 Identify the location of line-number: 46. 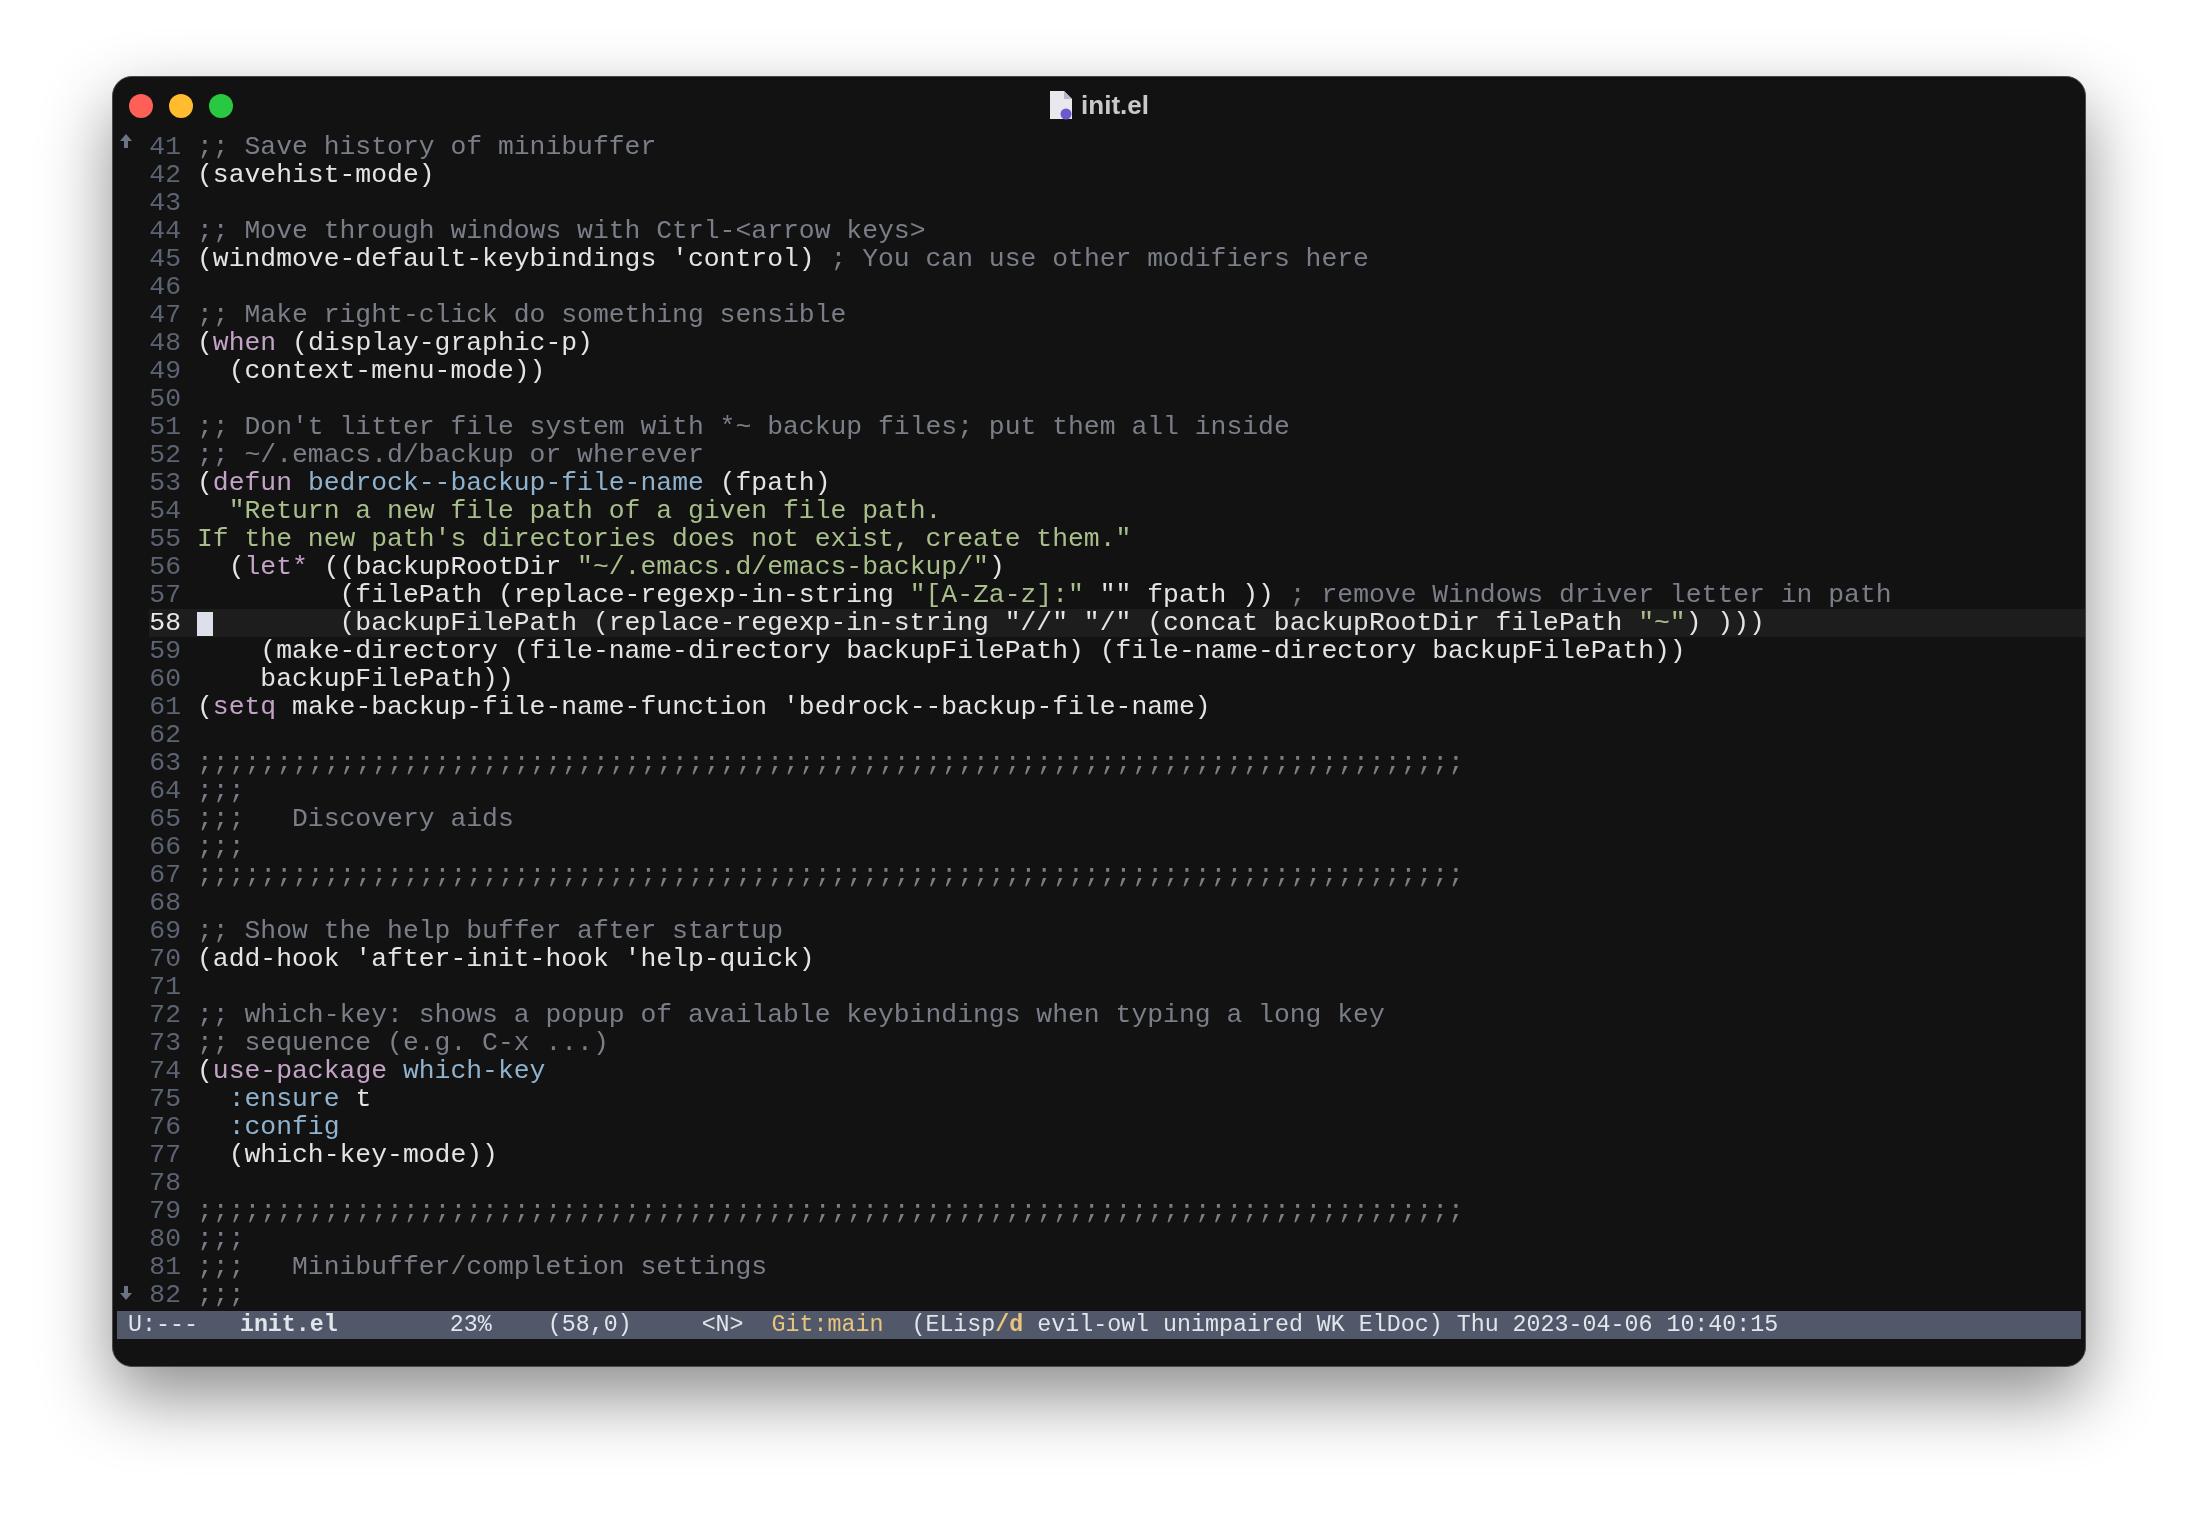
(165, 287).